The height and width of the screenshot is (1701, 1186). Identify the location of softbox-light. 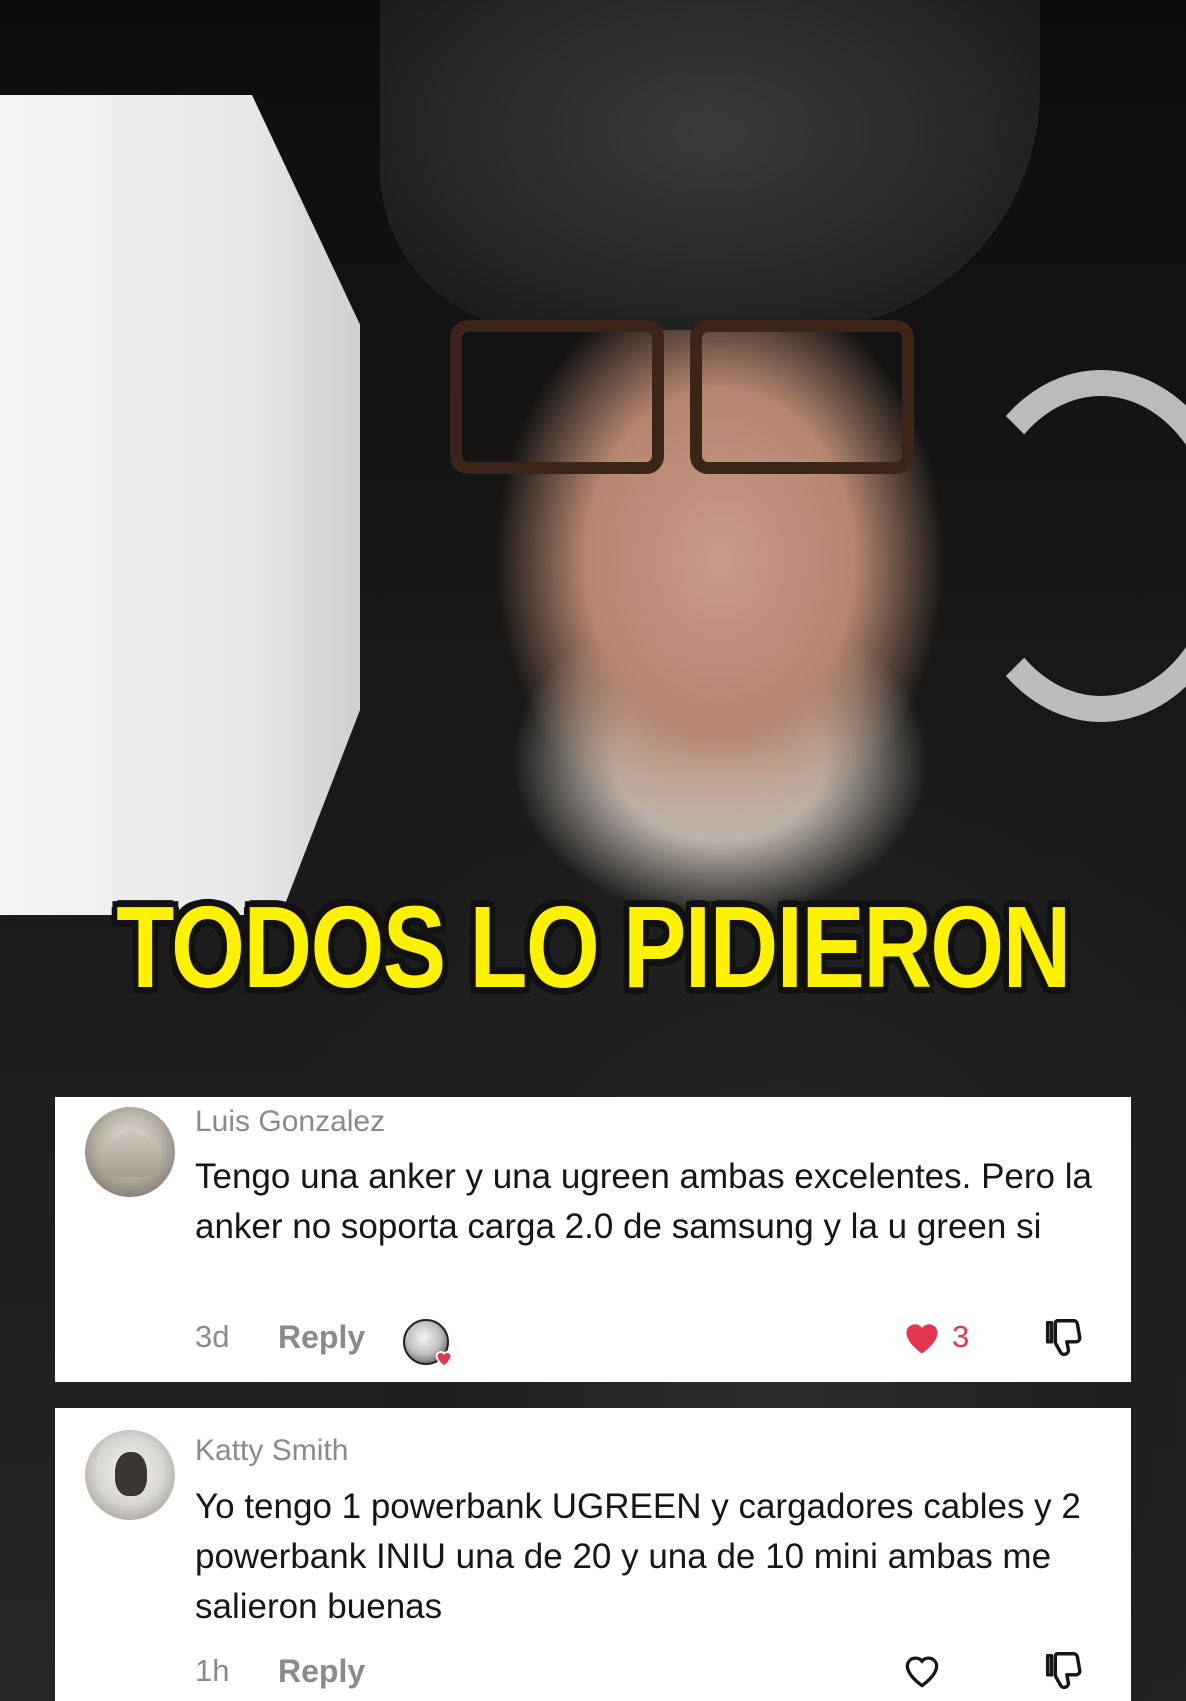
(180, 505).